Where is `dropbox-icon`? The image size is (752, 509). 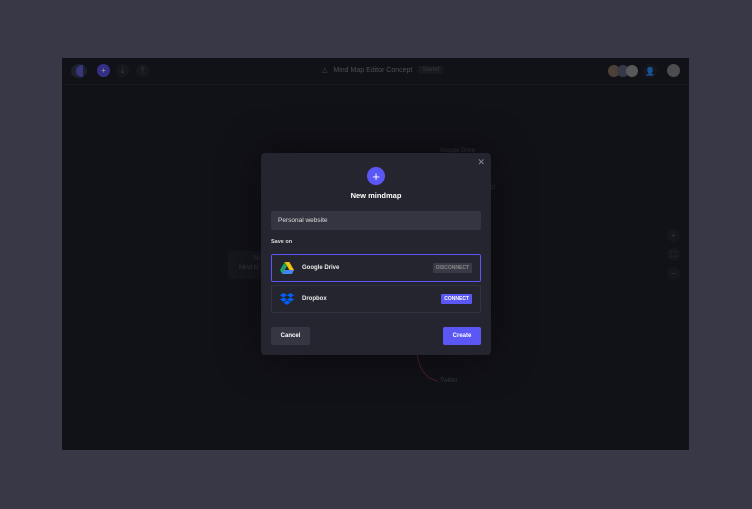 dropbox-icon is located at coordinates (287, 299).